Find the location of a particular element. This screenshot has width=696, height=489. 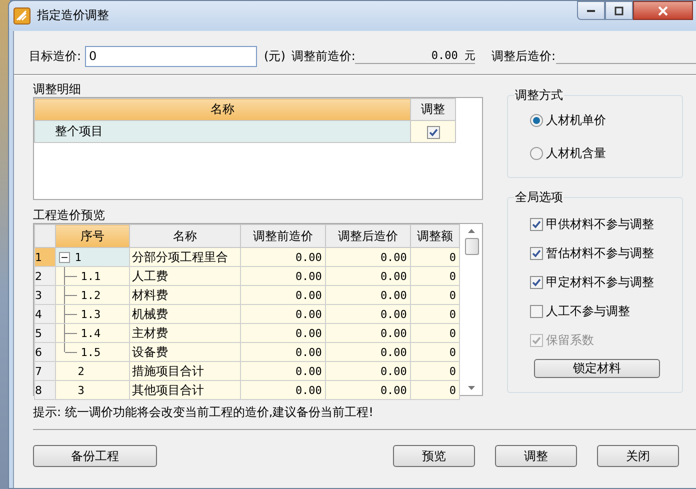

column-header: 调整后造价 is located at coordinates (367, 236).